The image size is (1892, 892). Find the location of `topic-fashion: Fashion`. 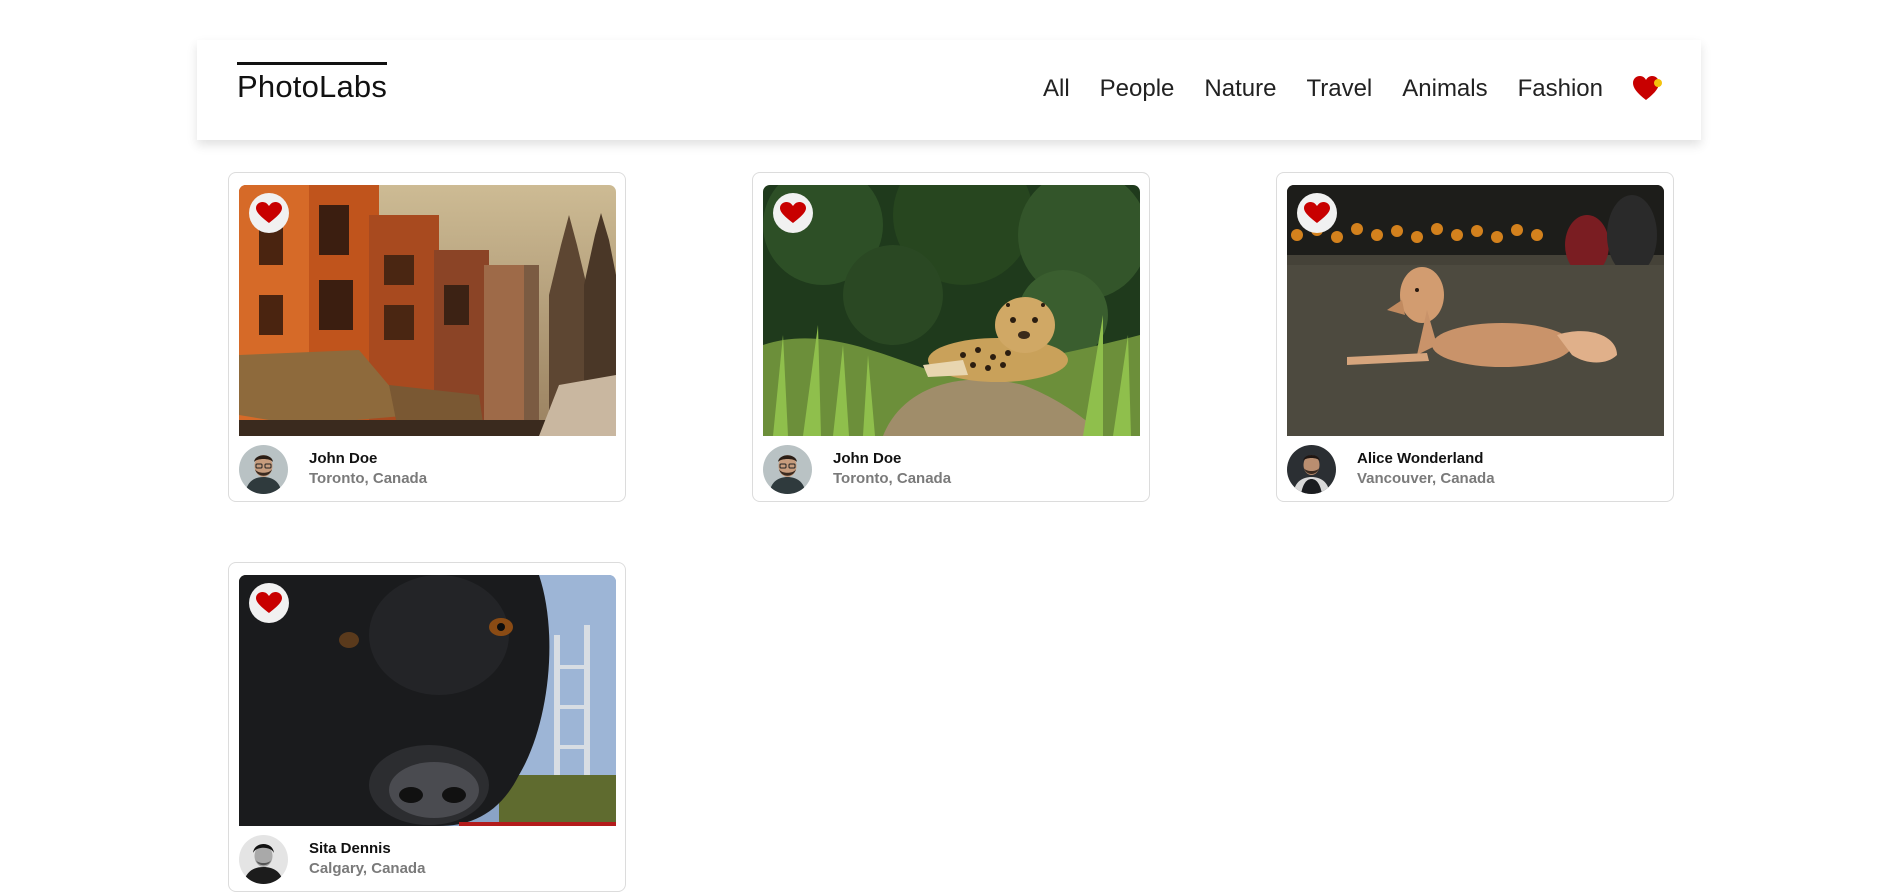

topic-fashion: Fashion is located at coordinates (1560, 89).